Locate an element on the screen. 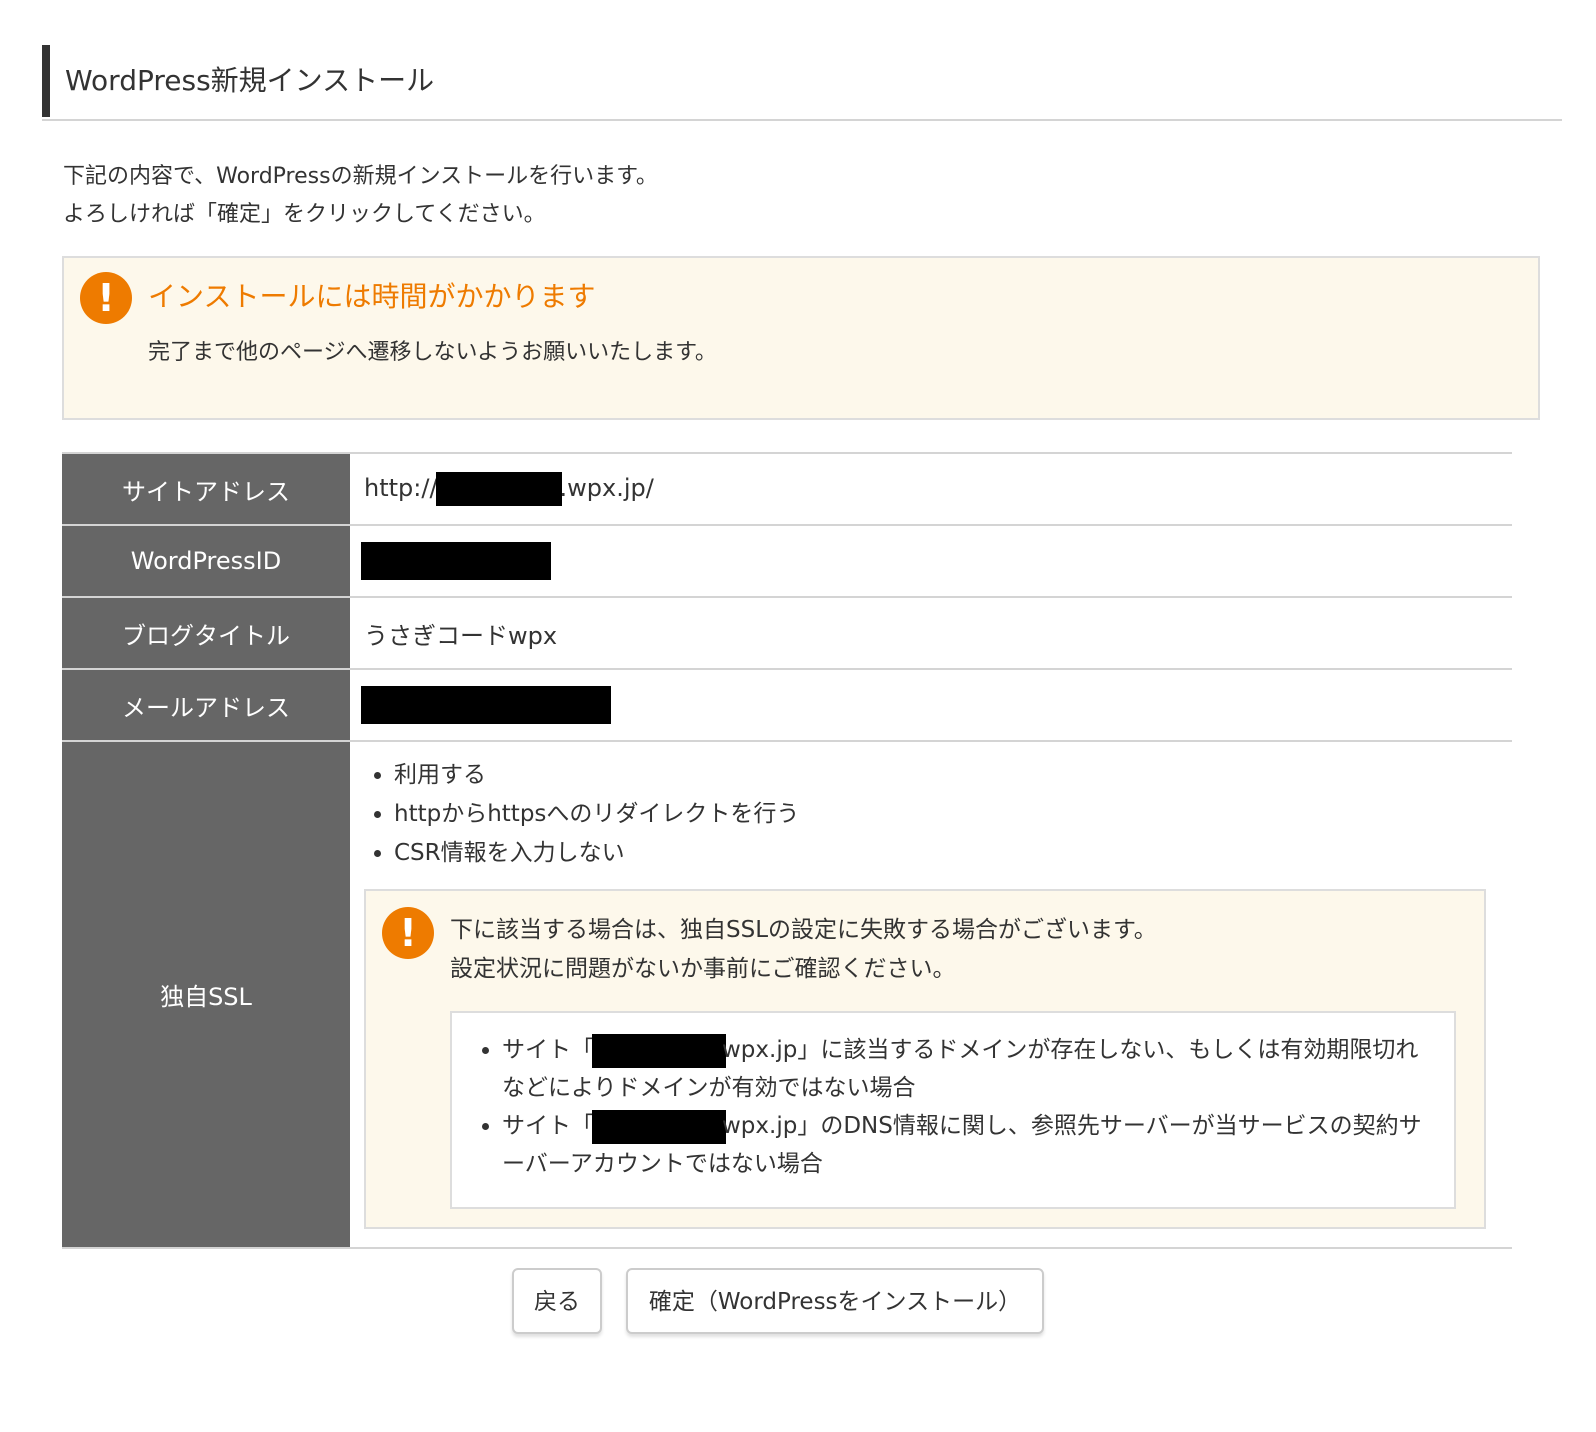 This screenshot has width=1596, height=1432. table-row-blog-title: ブログタイトル うさぎコードwpx is located at coordinates (787, 633).